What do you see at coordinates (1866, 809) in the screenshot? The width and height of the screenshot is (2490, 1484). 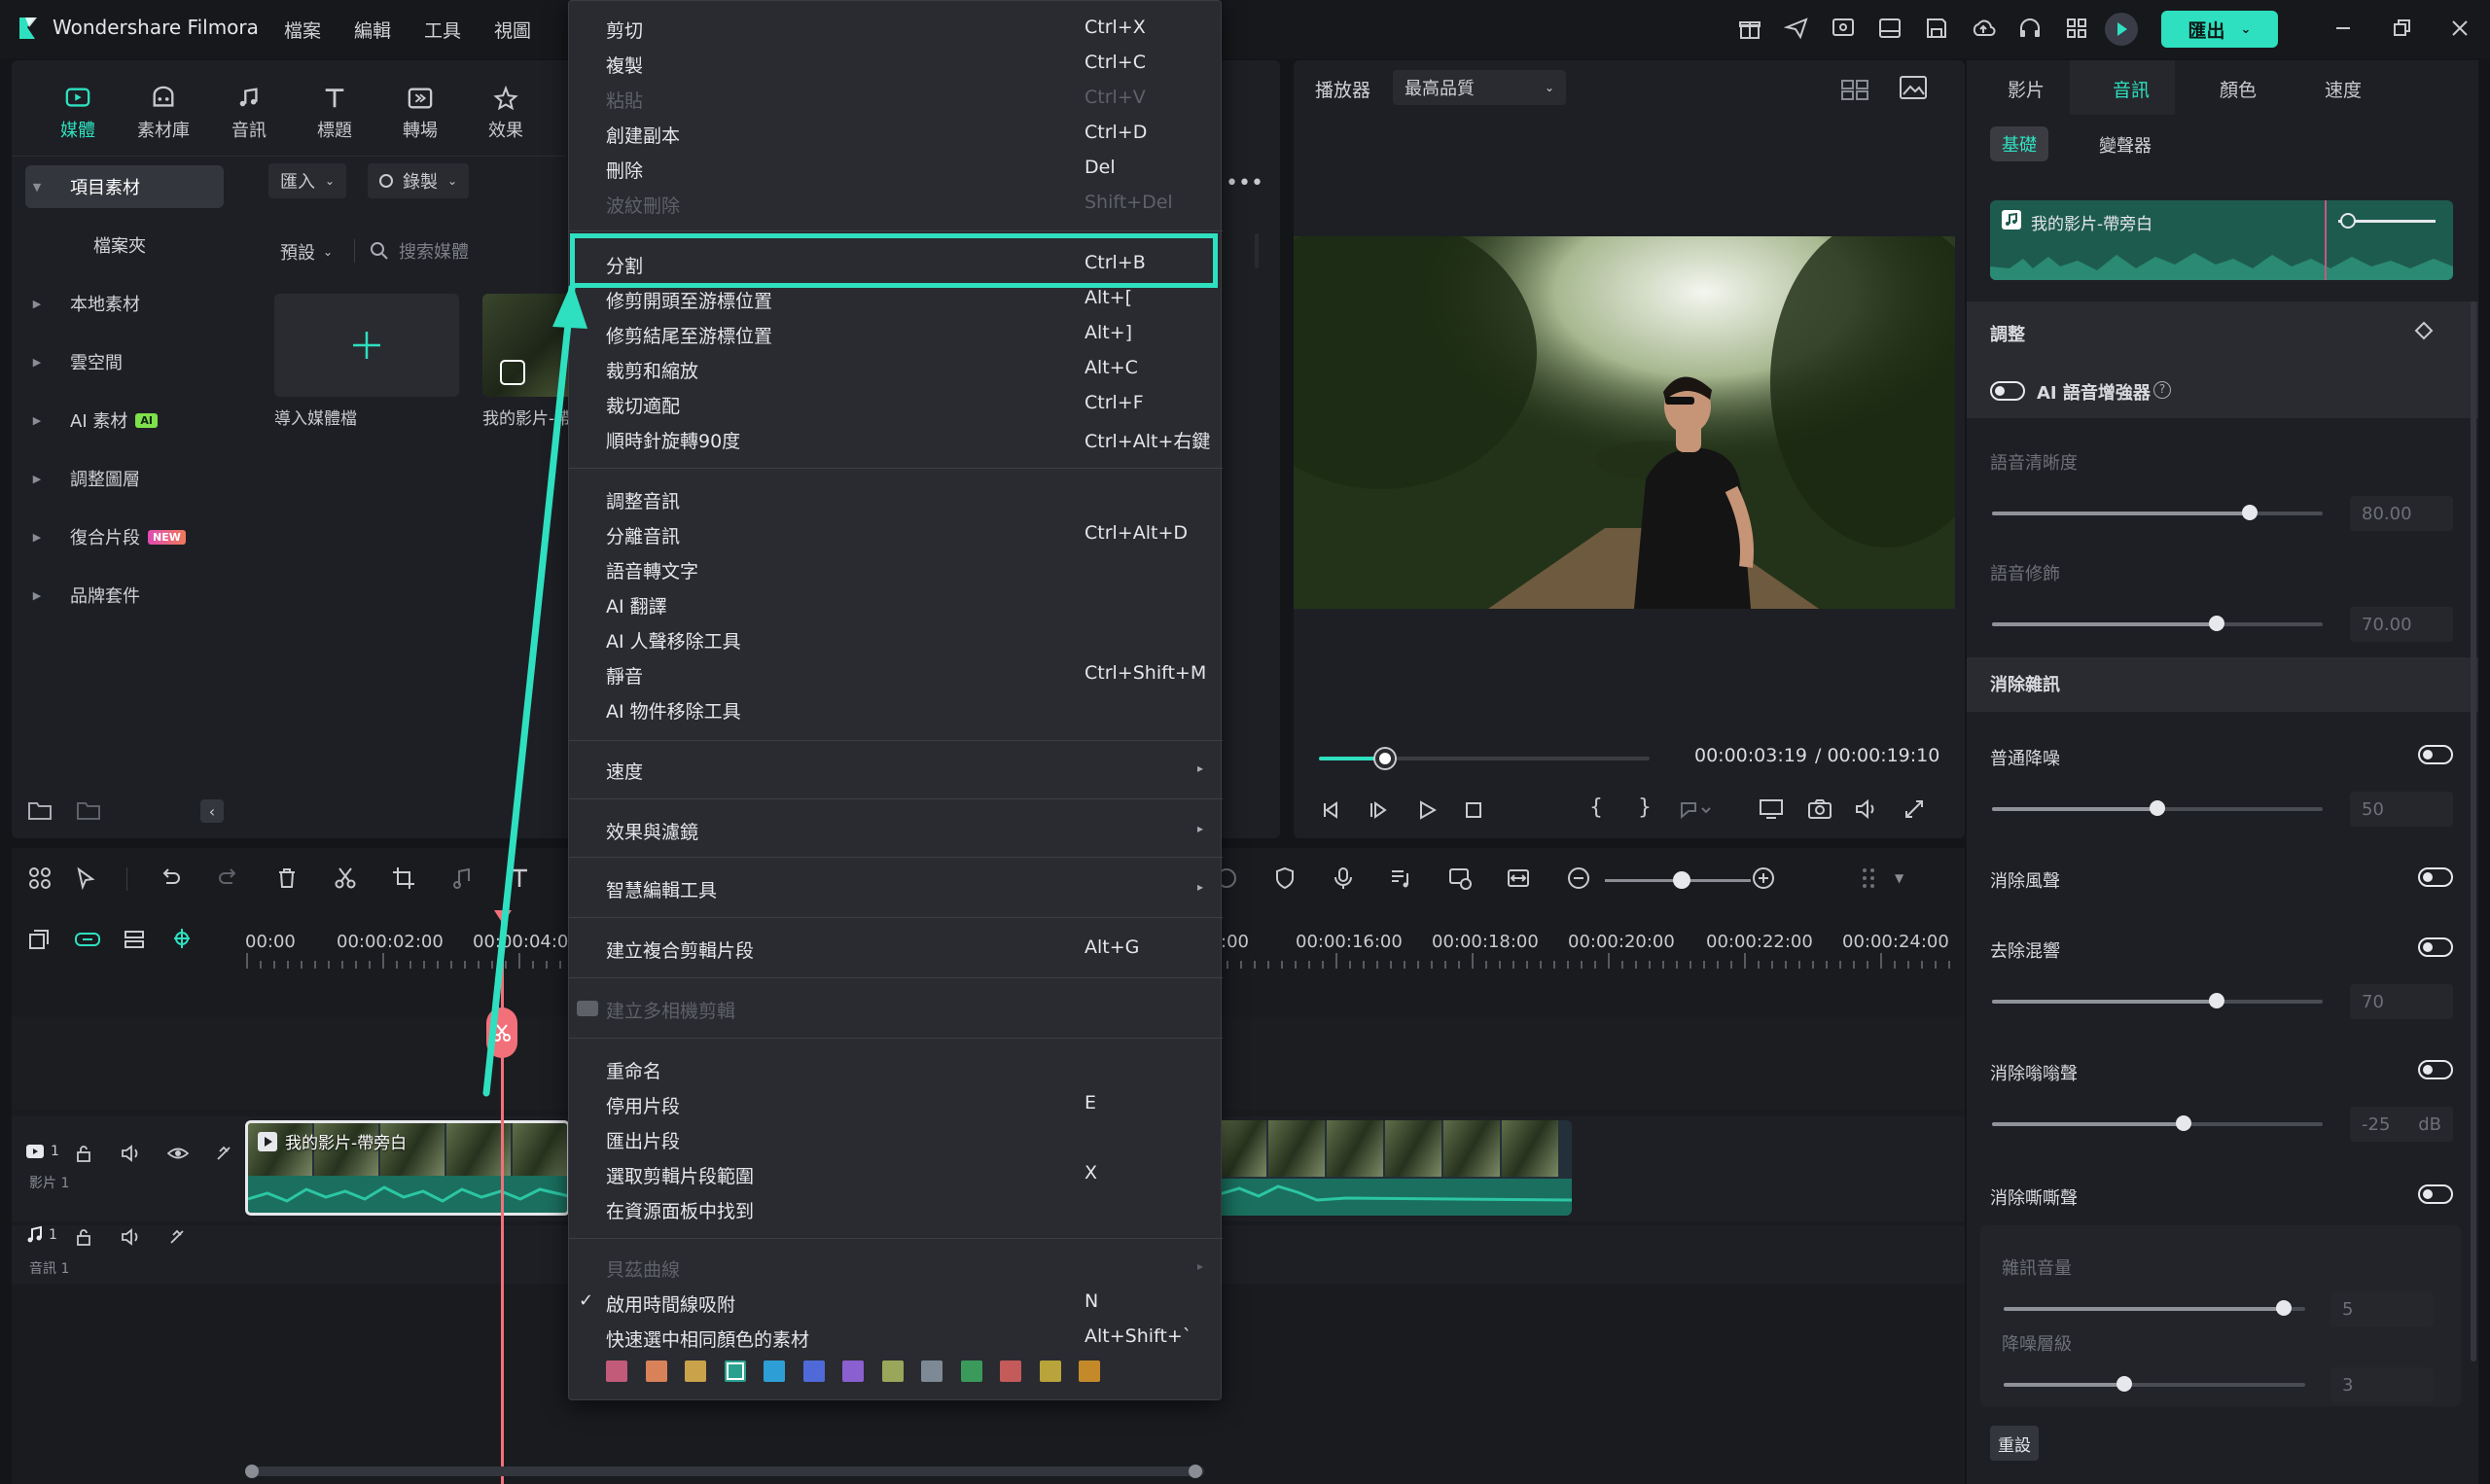 I see `volume-icon` at bounding box center [1866, 809].